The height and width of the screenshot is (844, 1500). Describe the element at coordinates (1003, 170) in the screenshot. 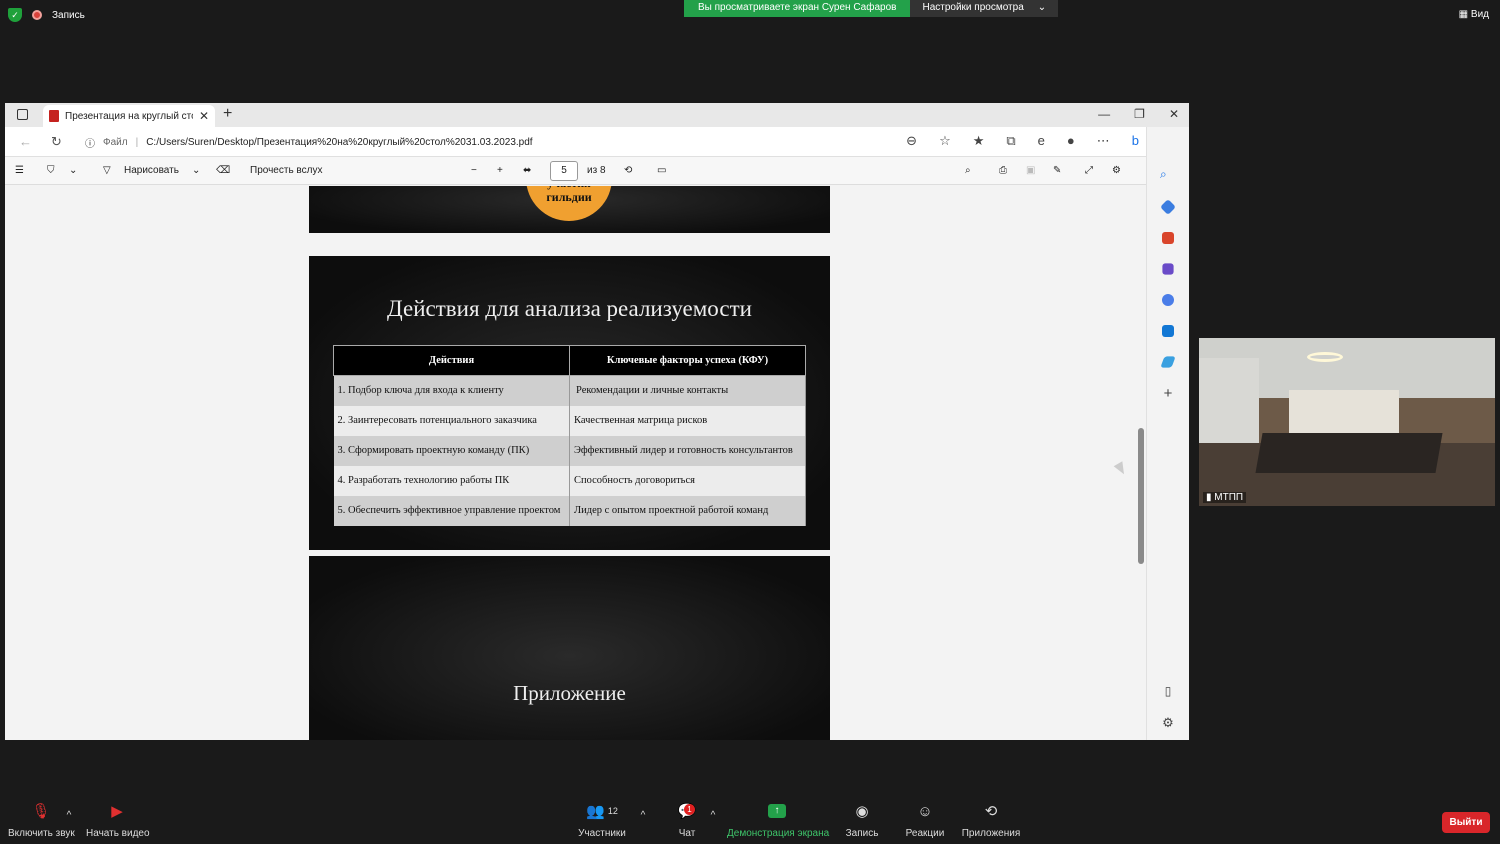

I see `print-icon: ⎙` at that location.